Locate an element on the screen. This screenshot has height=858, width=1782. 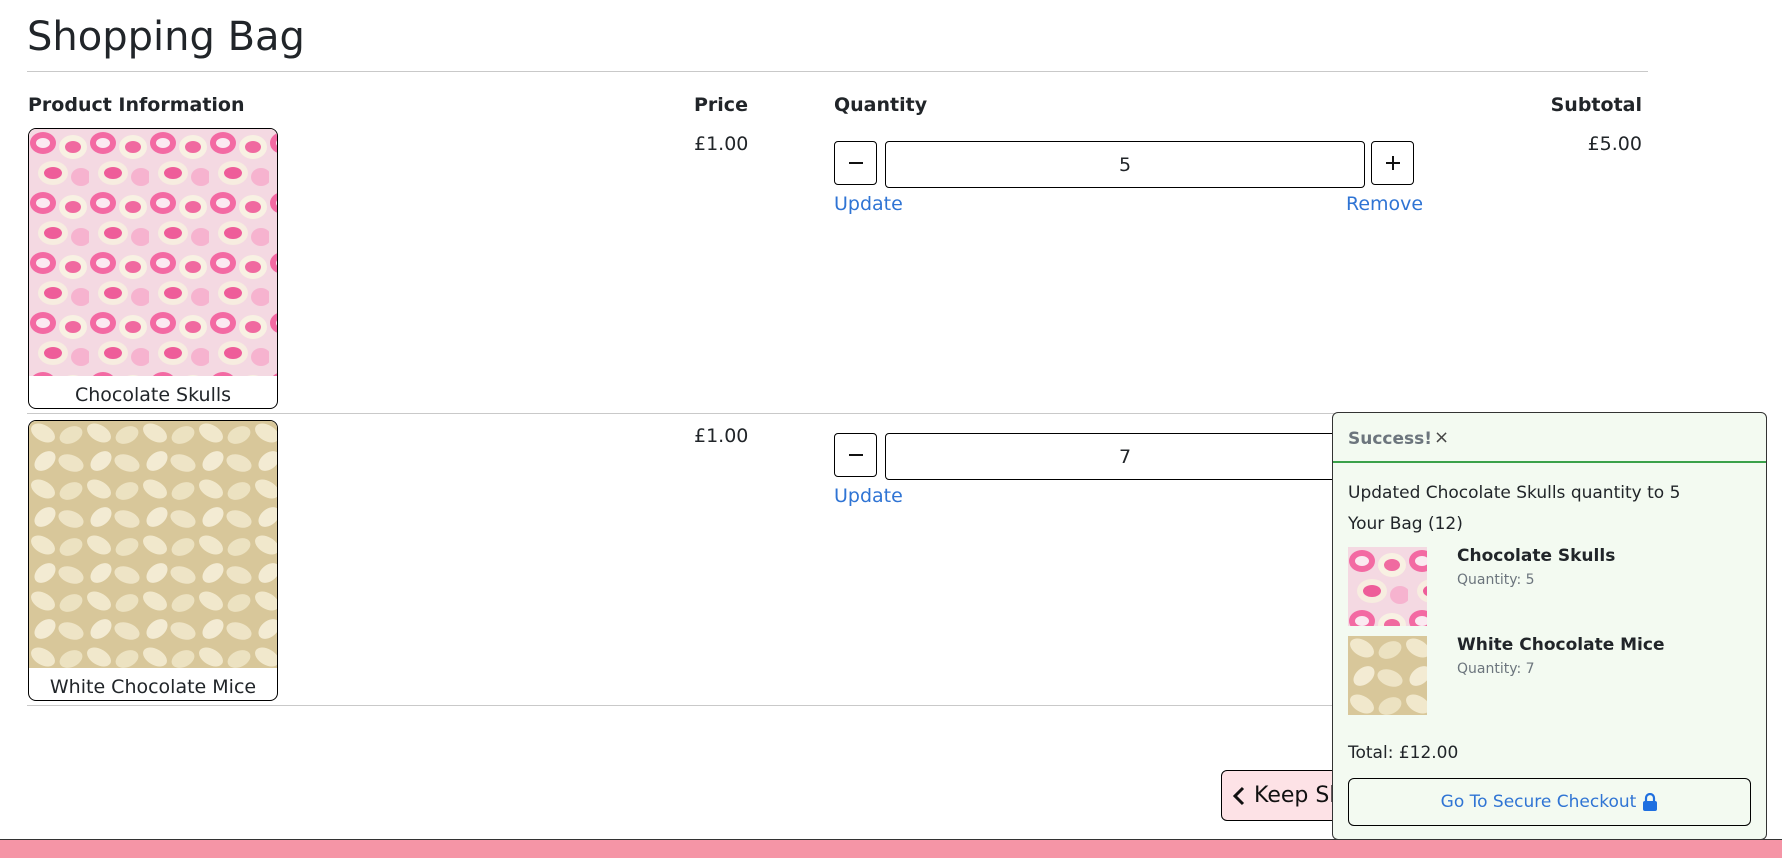
product-name: Chocolate Skulls is located at coordinates (153, 395).